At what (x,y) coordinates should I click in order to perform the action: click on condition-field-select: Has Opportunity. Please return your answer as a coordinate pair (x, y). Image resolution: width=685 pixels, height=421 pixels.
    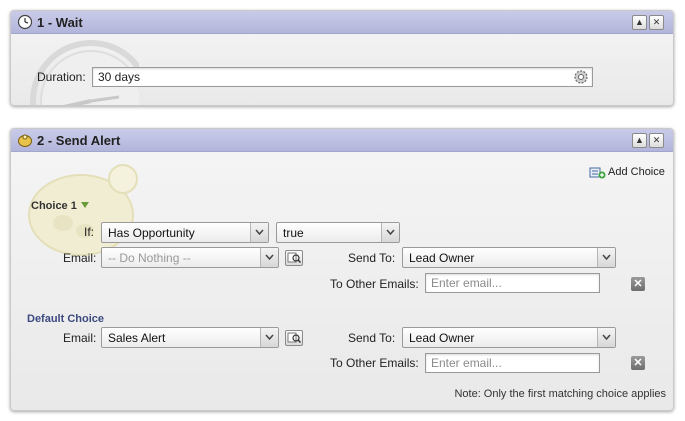
    Looking at the image, I should click on (185, 232).